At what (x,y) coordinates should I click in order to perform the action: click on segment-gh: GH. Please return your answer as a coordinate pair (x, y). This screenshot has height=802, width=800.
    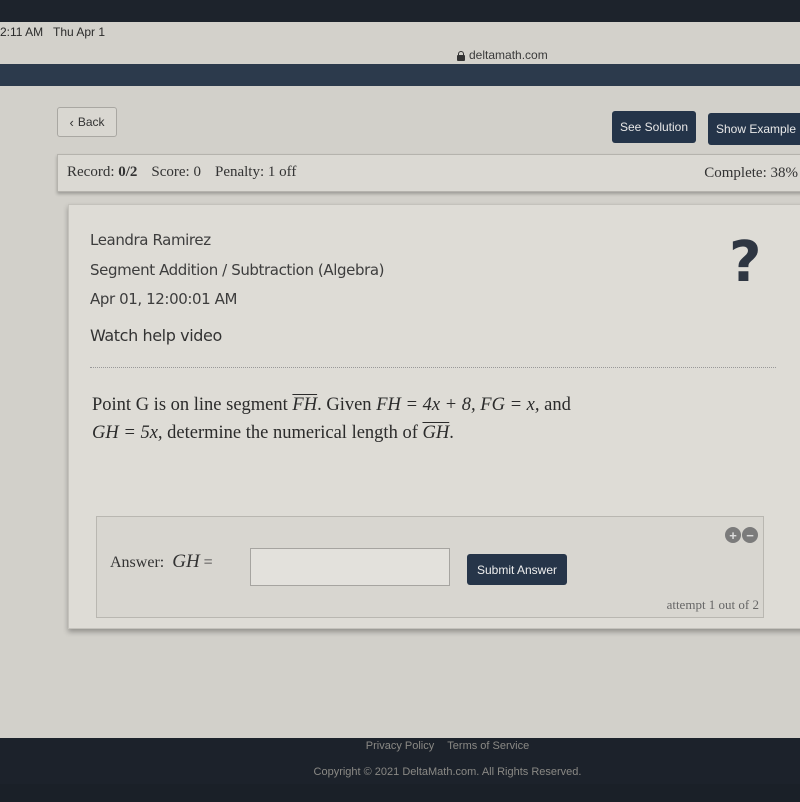
    Looking at the image, I should click on (436, 433).